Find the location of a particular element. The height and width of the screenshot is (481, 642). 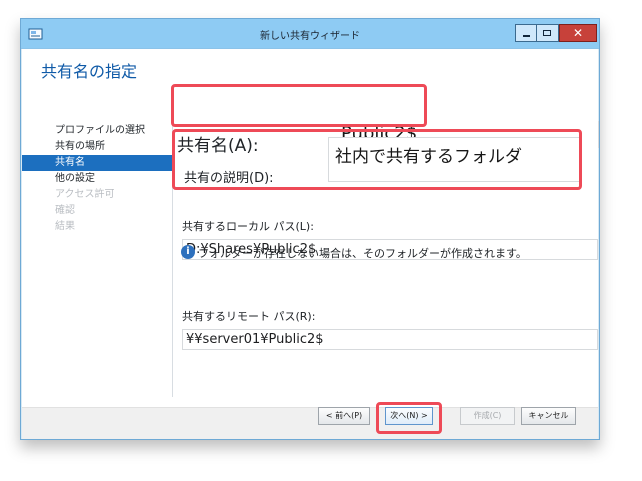

page-title: 共有名の指定 is located at coordinates (89, 71).